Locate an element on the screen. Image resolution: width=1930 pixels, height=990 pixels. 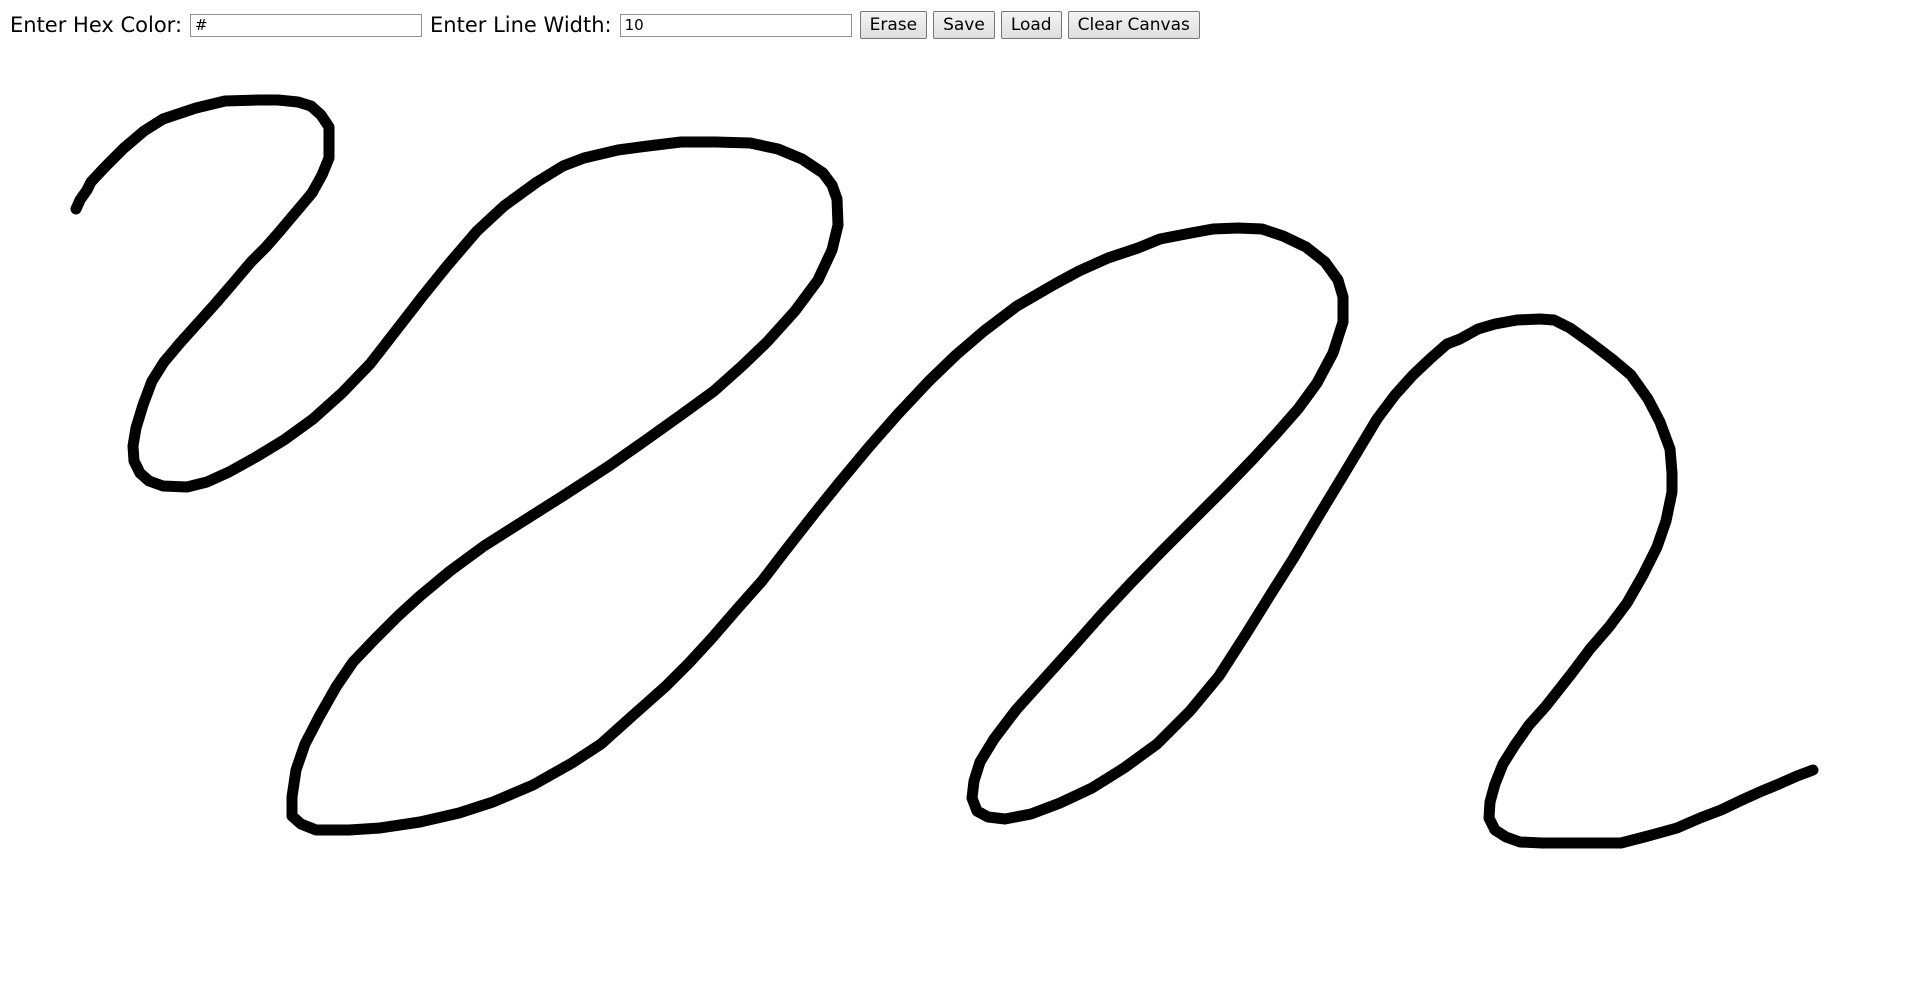
erase-button: Erase is located at coordinates (893, 25).